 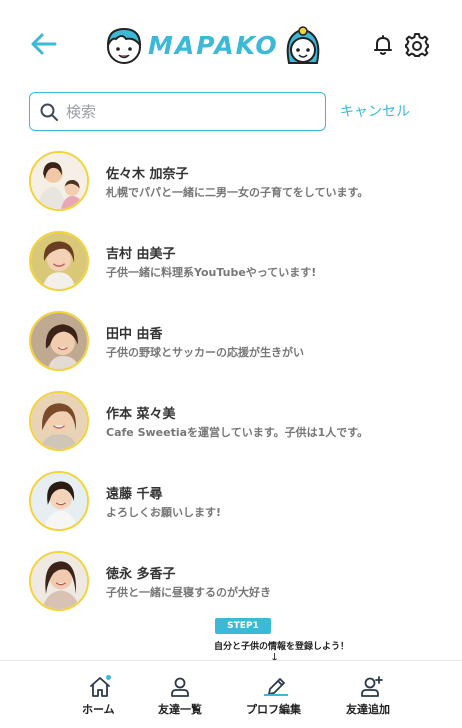 What do you see at coordinates (164, 512) in the screenshot?
I see `user-bio: よろしくお願いします!` at bounding box center [164, 512].